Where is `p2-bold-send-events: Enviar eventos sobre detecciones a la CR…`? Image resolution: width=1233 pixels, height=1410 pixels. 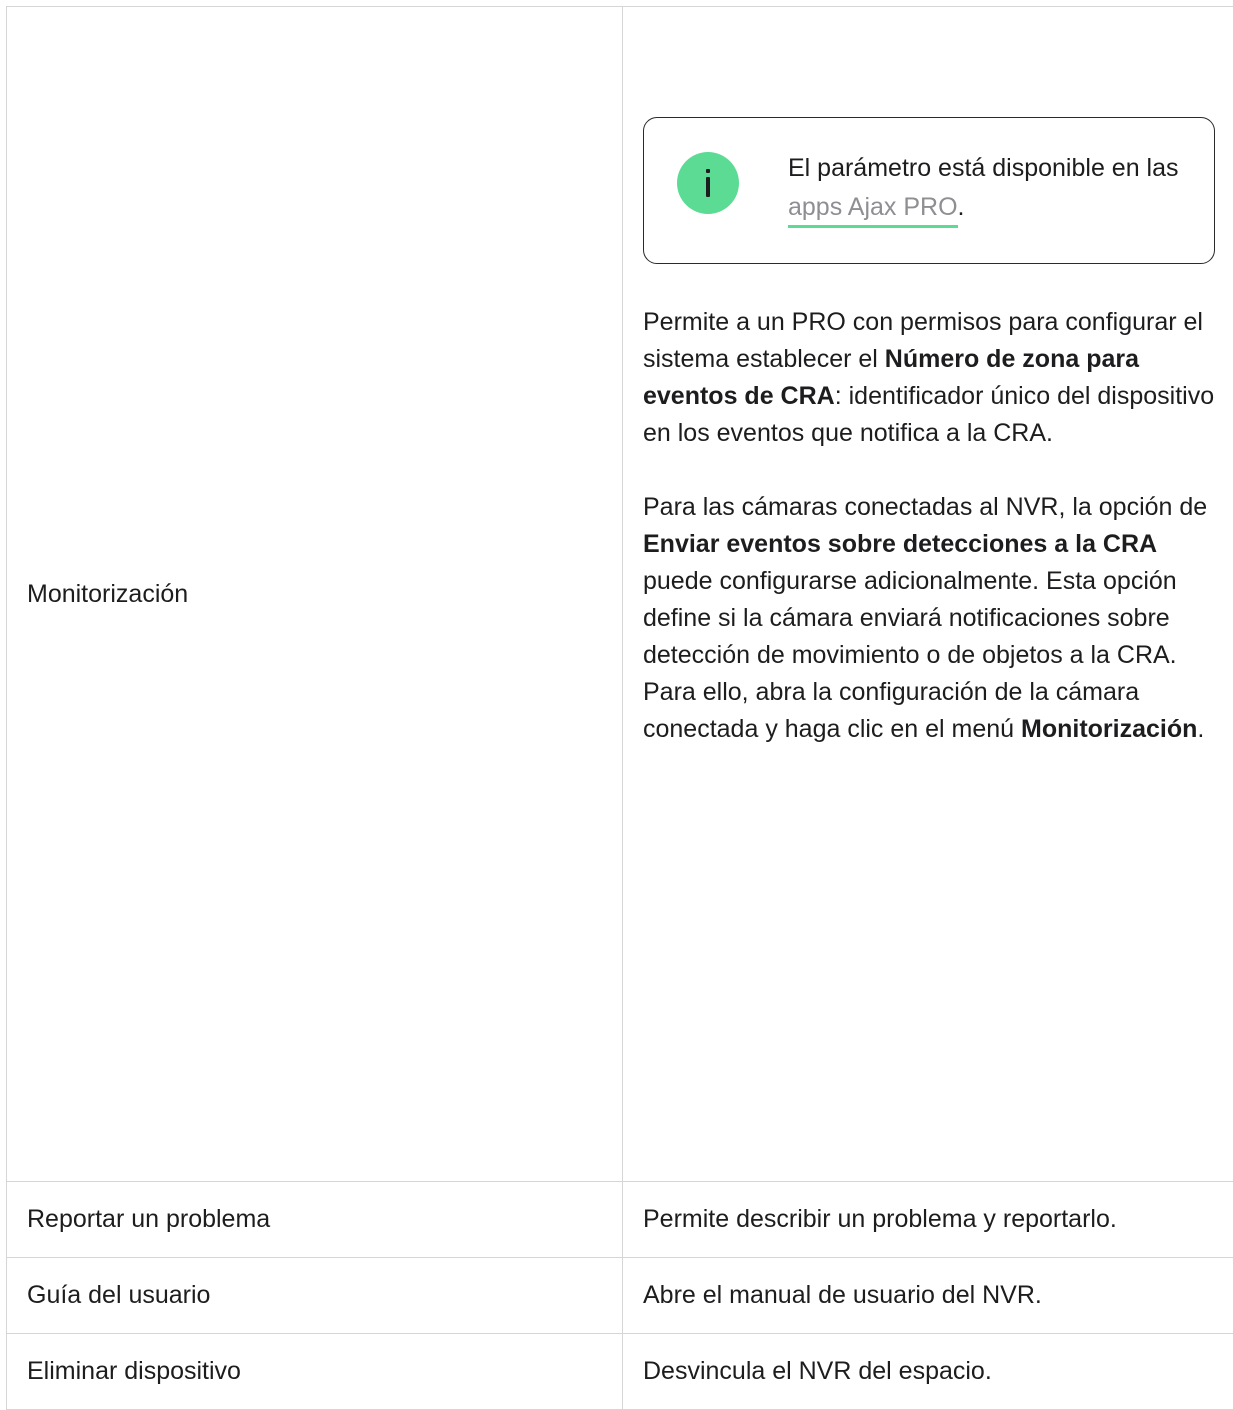 p2-bold-send-events: Enviar eventos sobre detecciones a la CR… is located at coordinates (900, 544).